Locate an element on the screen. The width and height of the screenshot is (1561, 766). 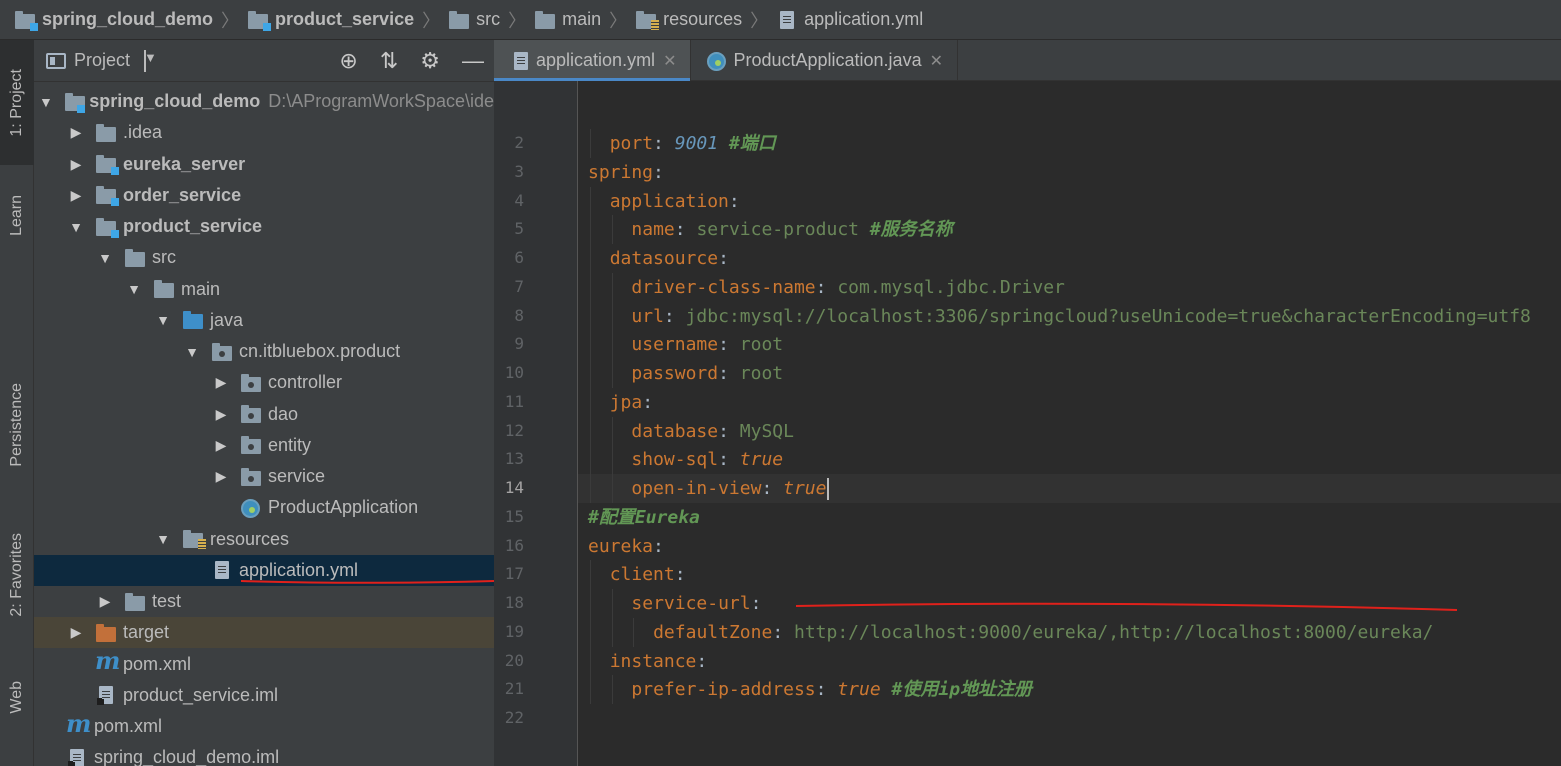
code-token: application is located at coordinates (669, 201).